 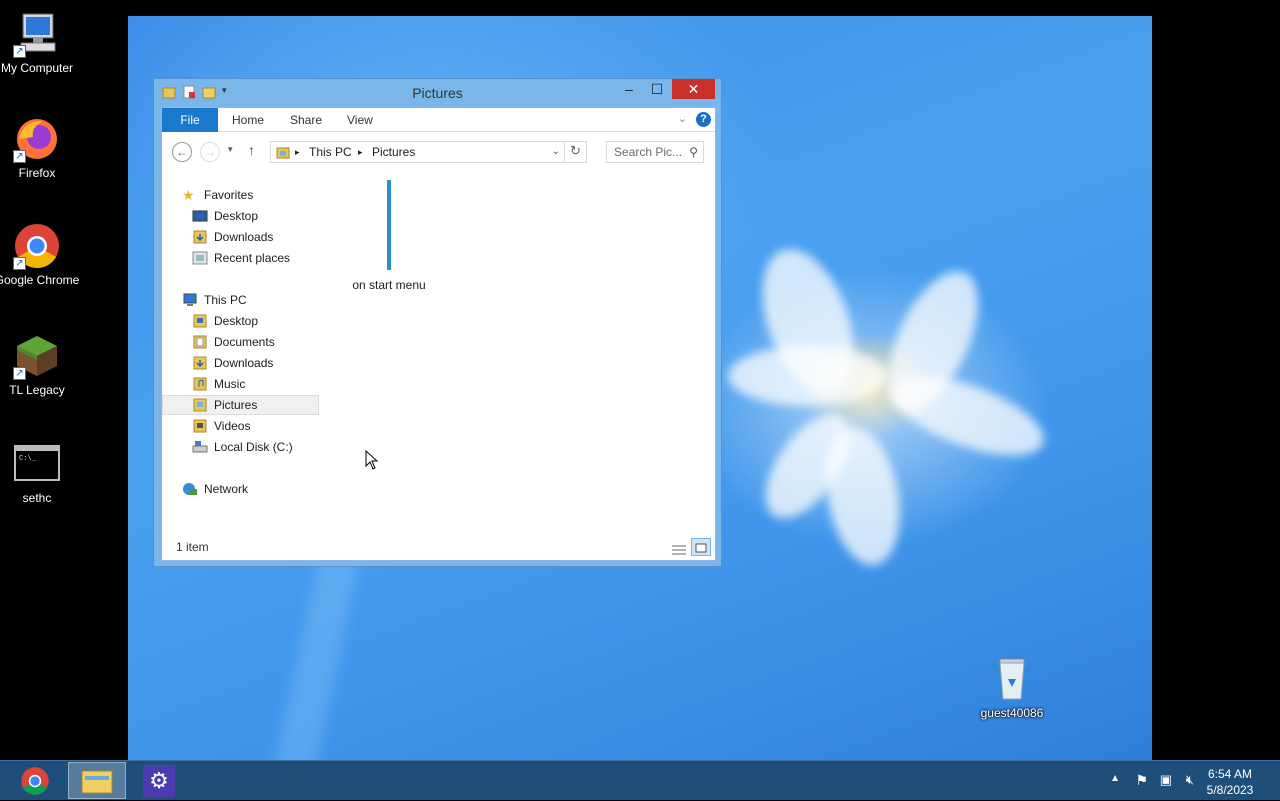 I want to click on hard-drive-icon, so click(x=200, y=447).